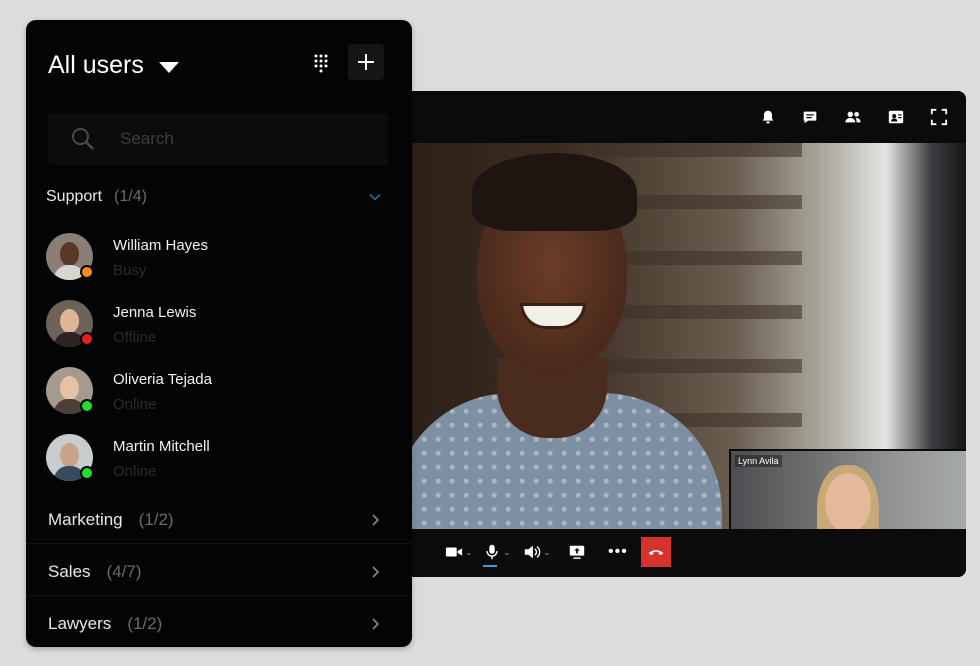 Image resolution: width=980 pixels, height=666 pixels. Describe the element at coordinates (219, 465) in the screenshot. I see `user-row-martin-mitchell: Martin Mitchell Online` at that location.